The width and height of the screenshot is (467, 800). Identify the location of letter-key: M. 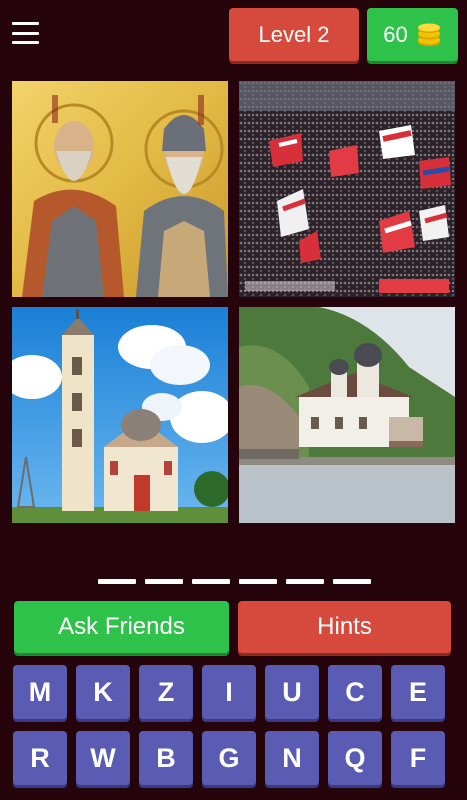
(40, 692).